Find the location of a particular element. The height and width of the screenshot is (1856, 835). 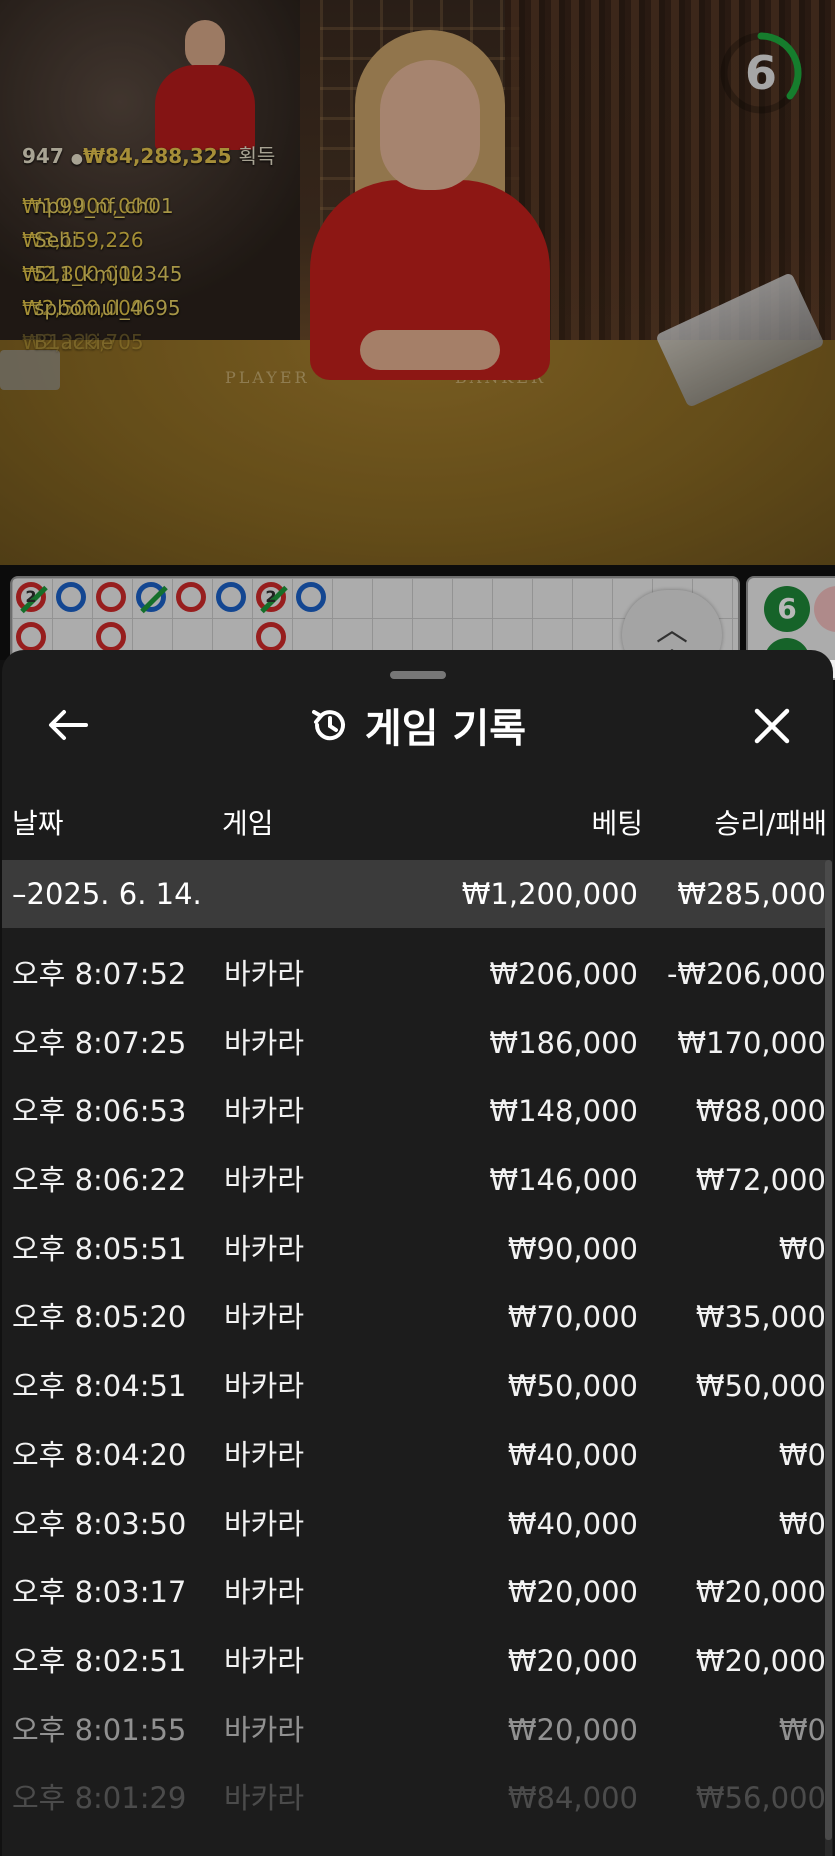

row-bet: ₩148,000 is located at coordinates (563, 1111).